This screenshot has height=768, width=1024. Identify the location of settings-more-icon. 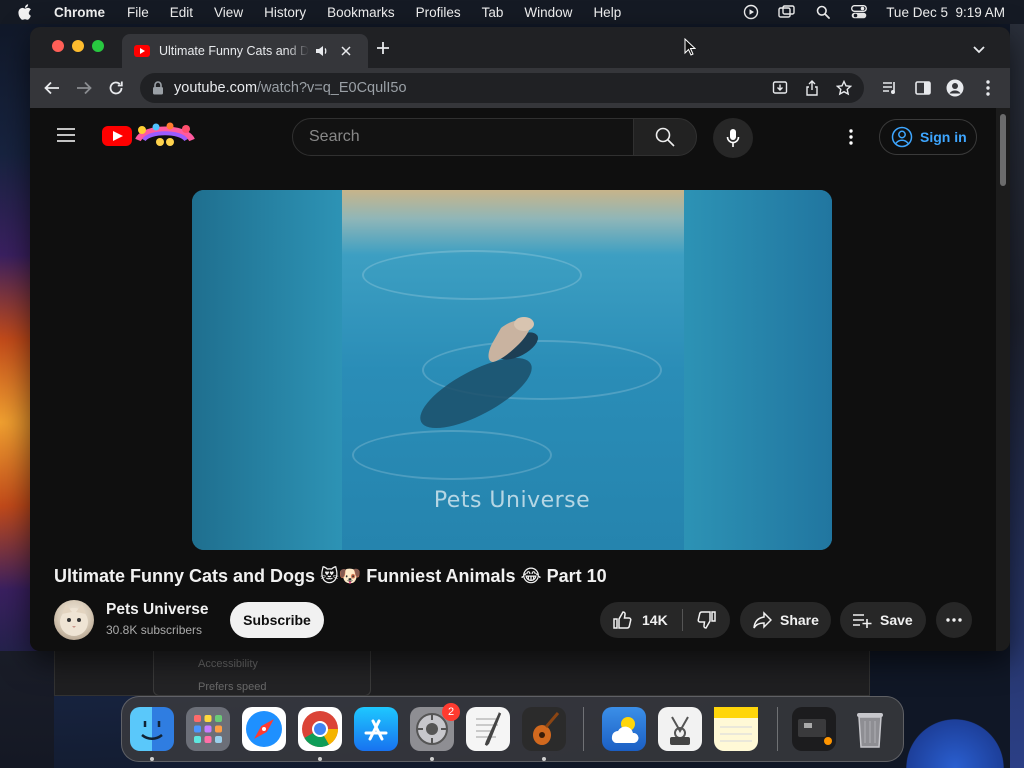
(851, 137).